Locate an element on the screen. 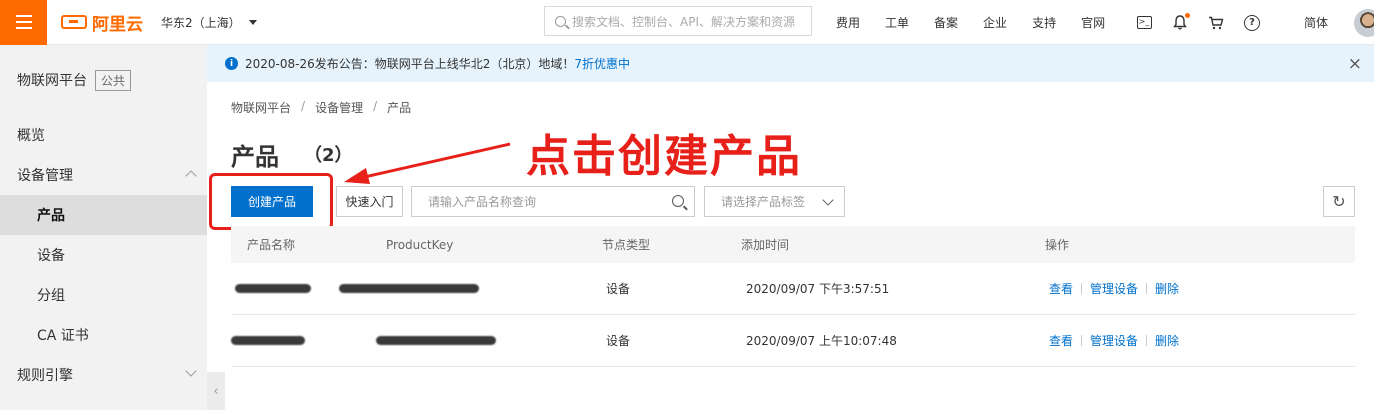 The width and height of the screenshot is (1374, 410). sidebar-item-device-management: 设备管理 is located at coordinates (103, 175).